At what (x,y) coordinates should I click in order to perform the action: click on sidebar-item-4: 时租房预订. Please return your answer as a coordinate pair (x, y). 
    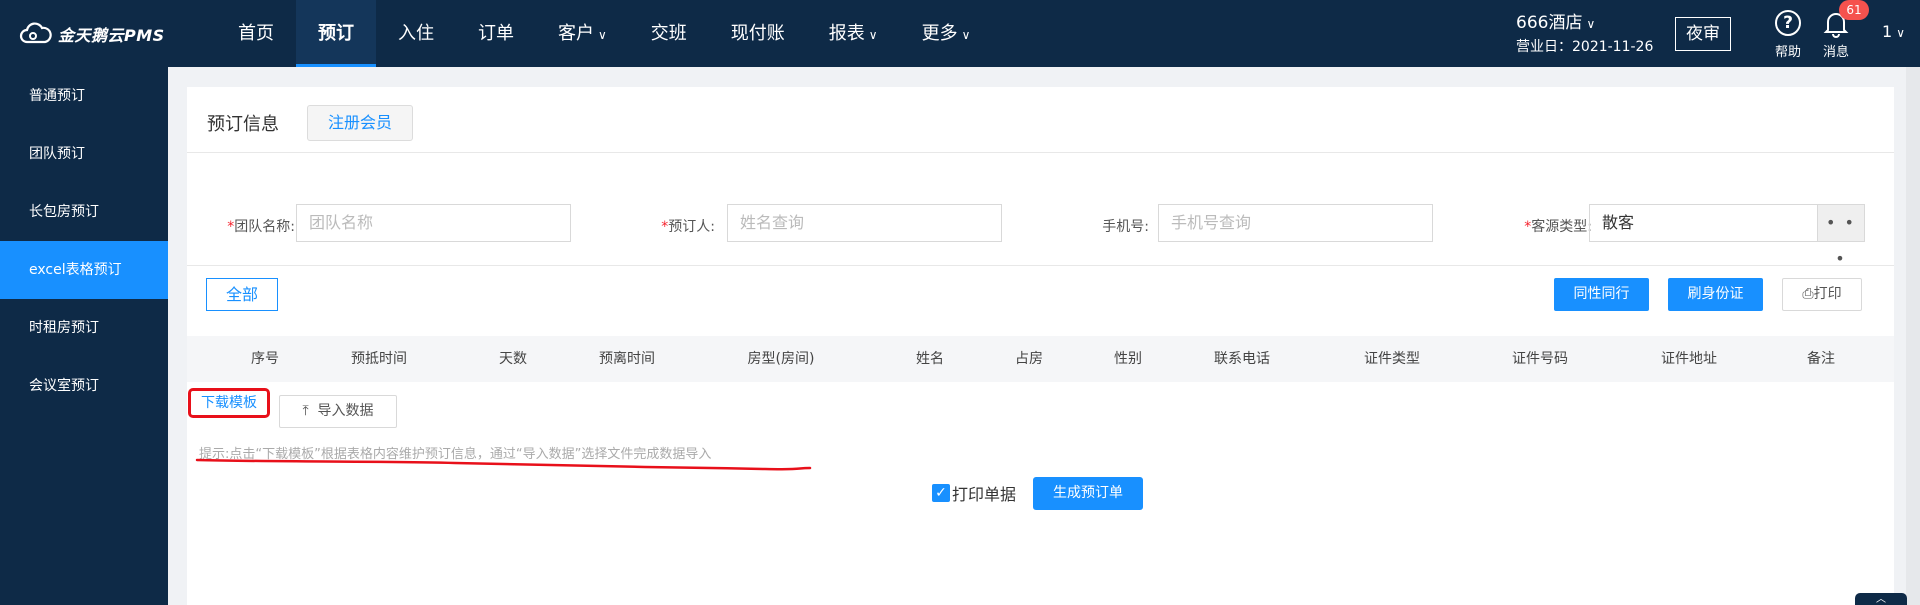
    Looking at the image, I should click on (84, 328).